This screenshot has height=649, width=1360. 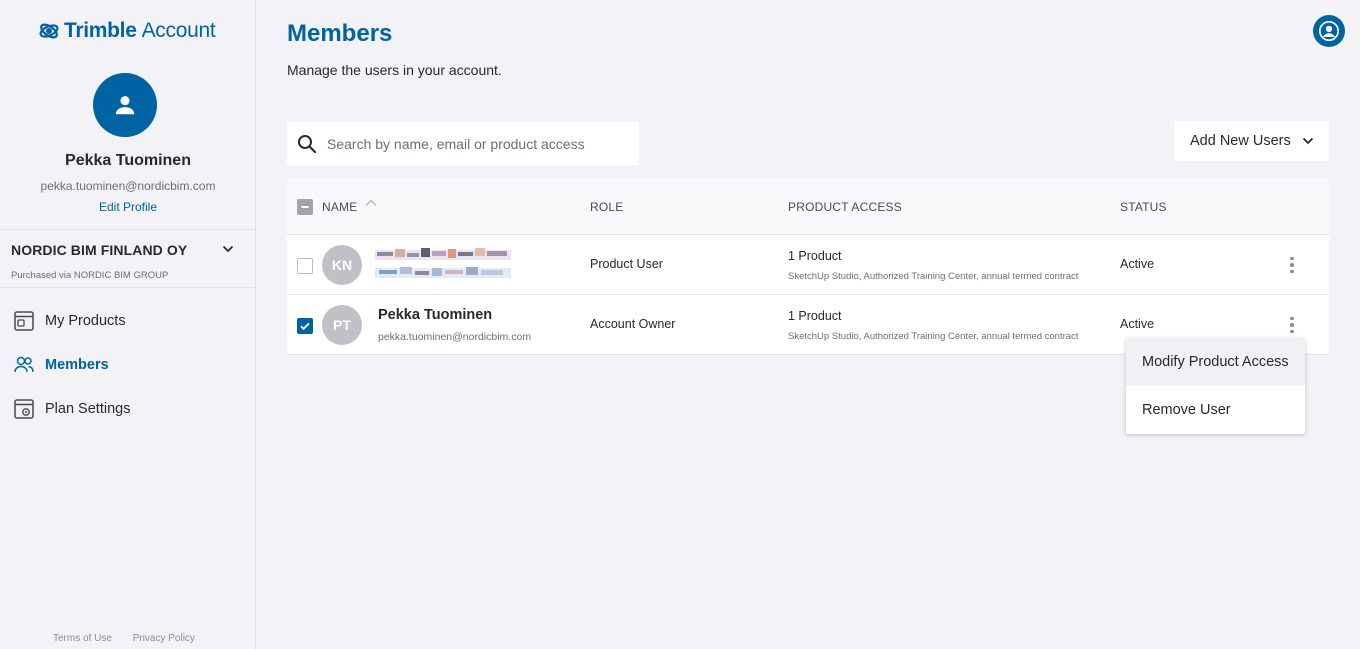 I want to click on add-new-users-label: Add New Users, so click(x=1240, y=141).